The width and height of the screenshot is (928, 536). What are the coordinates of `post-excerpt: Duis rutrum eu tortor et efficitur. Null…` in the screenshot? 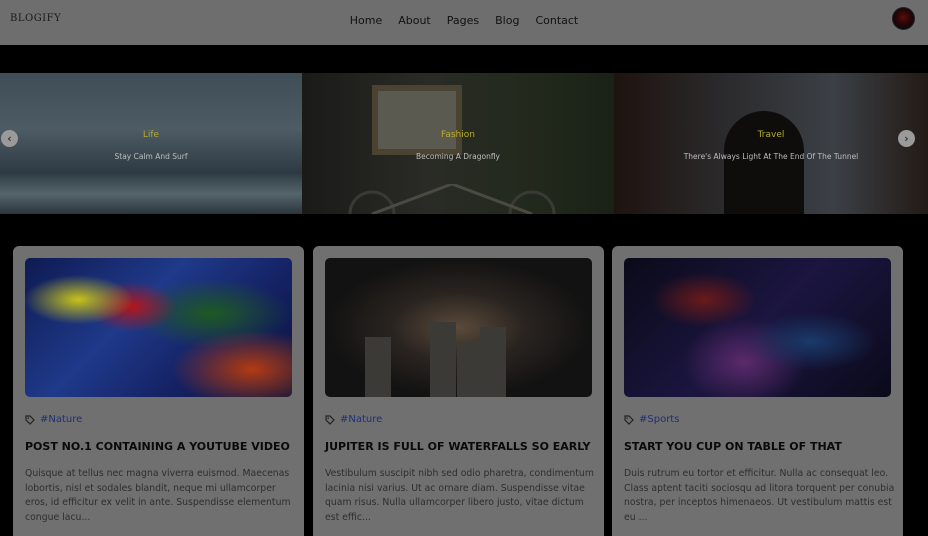 It's located at (759, 495).